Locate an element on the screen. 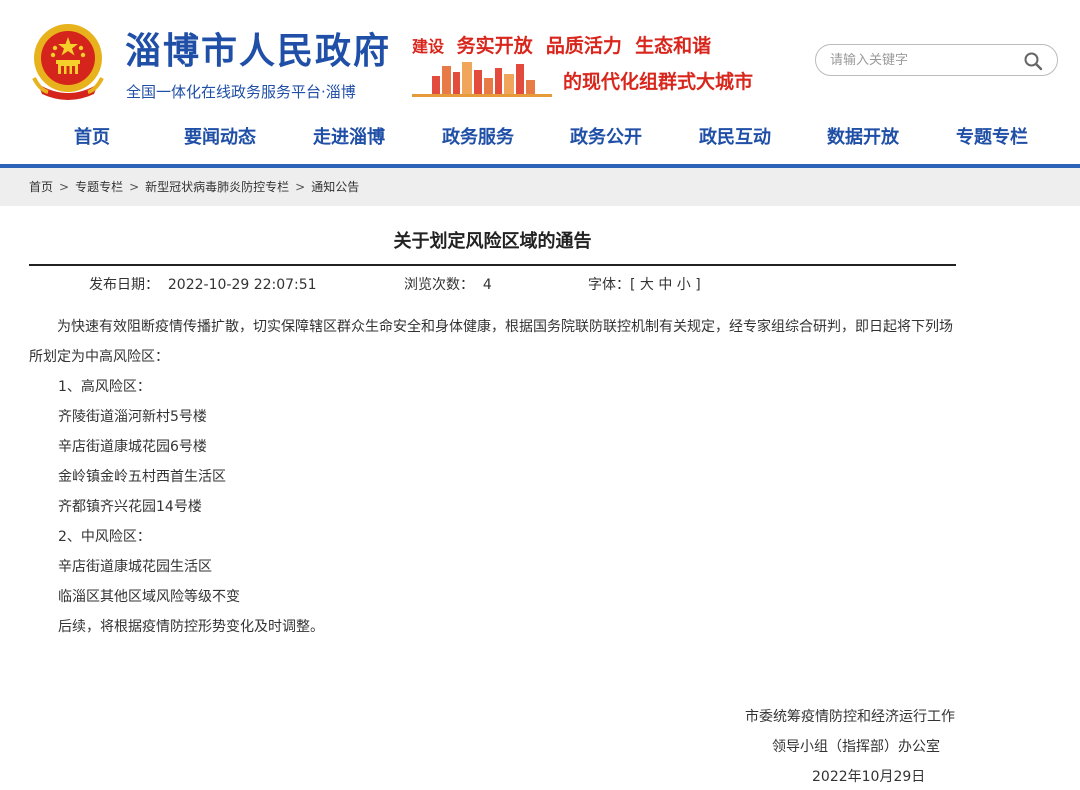 The height and width of the screenshot is (790, 1080). nav-item-home: 首页 is located at coordinates (92, 138).